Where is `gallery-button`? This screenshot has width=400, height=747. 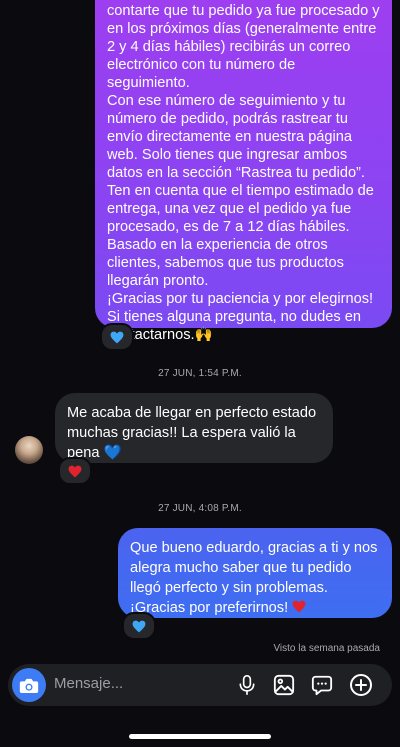 gallery-button is located at coordinates (284, 685).